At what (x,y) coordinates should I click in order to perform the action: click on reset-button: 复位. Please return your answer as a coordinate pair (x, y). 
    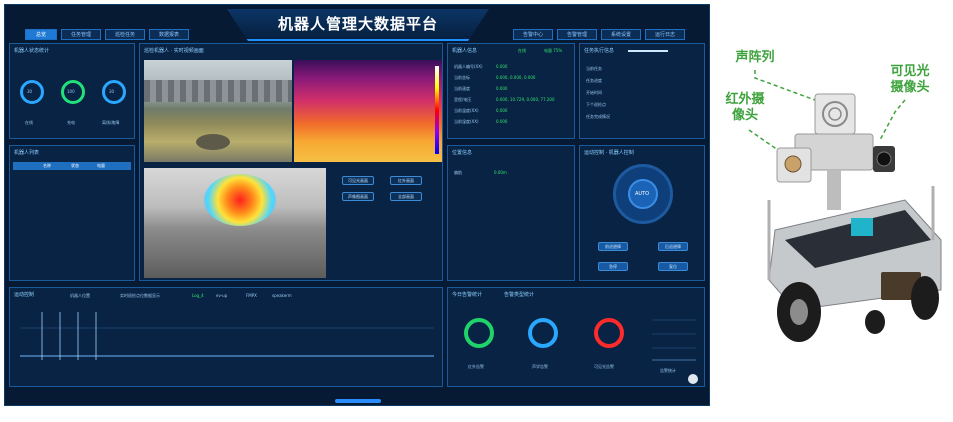
    Looking at the image, I should click on (673, 266).